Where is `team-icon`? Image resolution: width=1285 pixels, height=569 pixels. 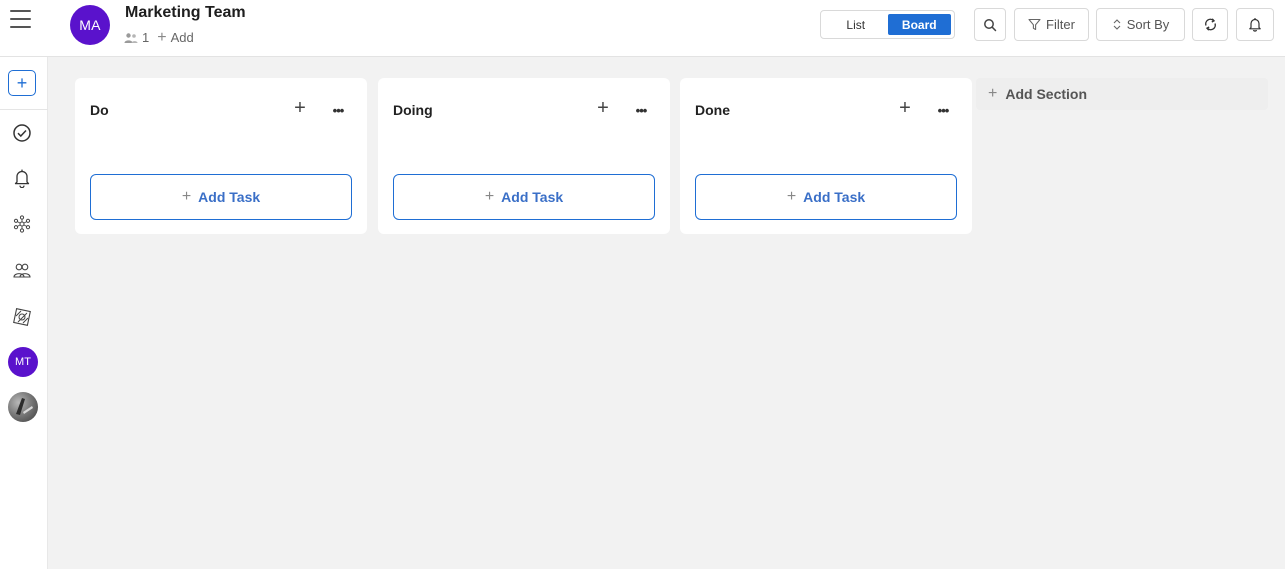 team-icon is located at coordinates (22, 271).